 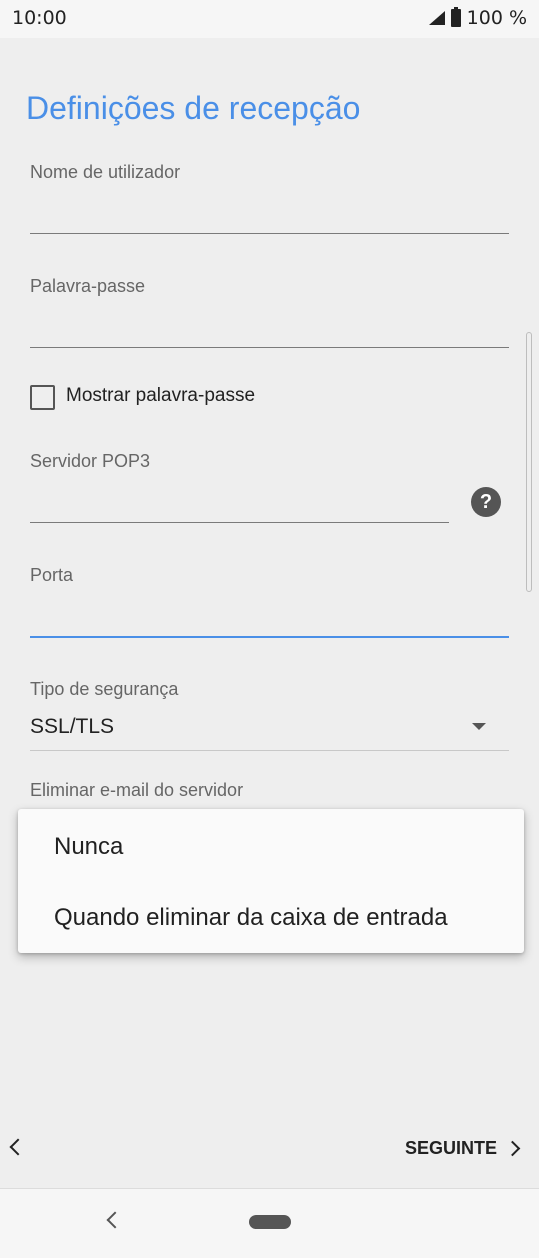 I want to click on status-time: 10:00, so click(x=39, y=18).